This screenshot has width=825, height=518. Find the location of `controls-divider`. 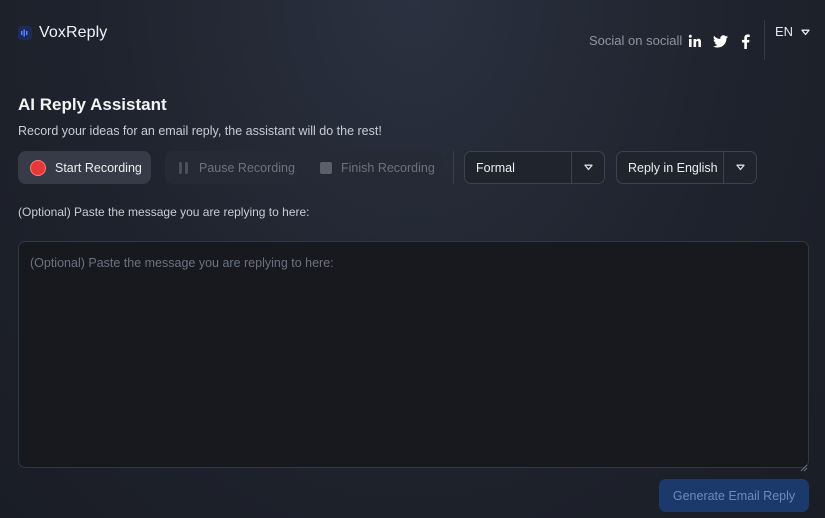

controls-divider is located at coordinates (453, 167).